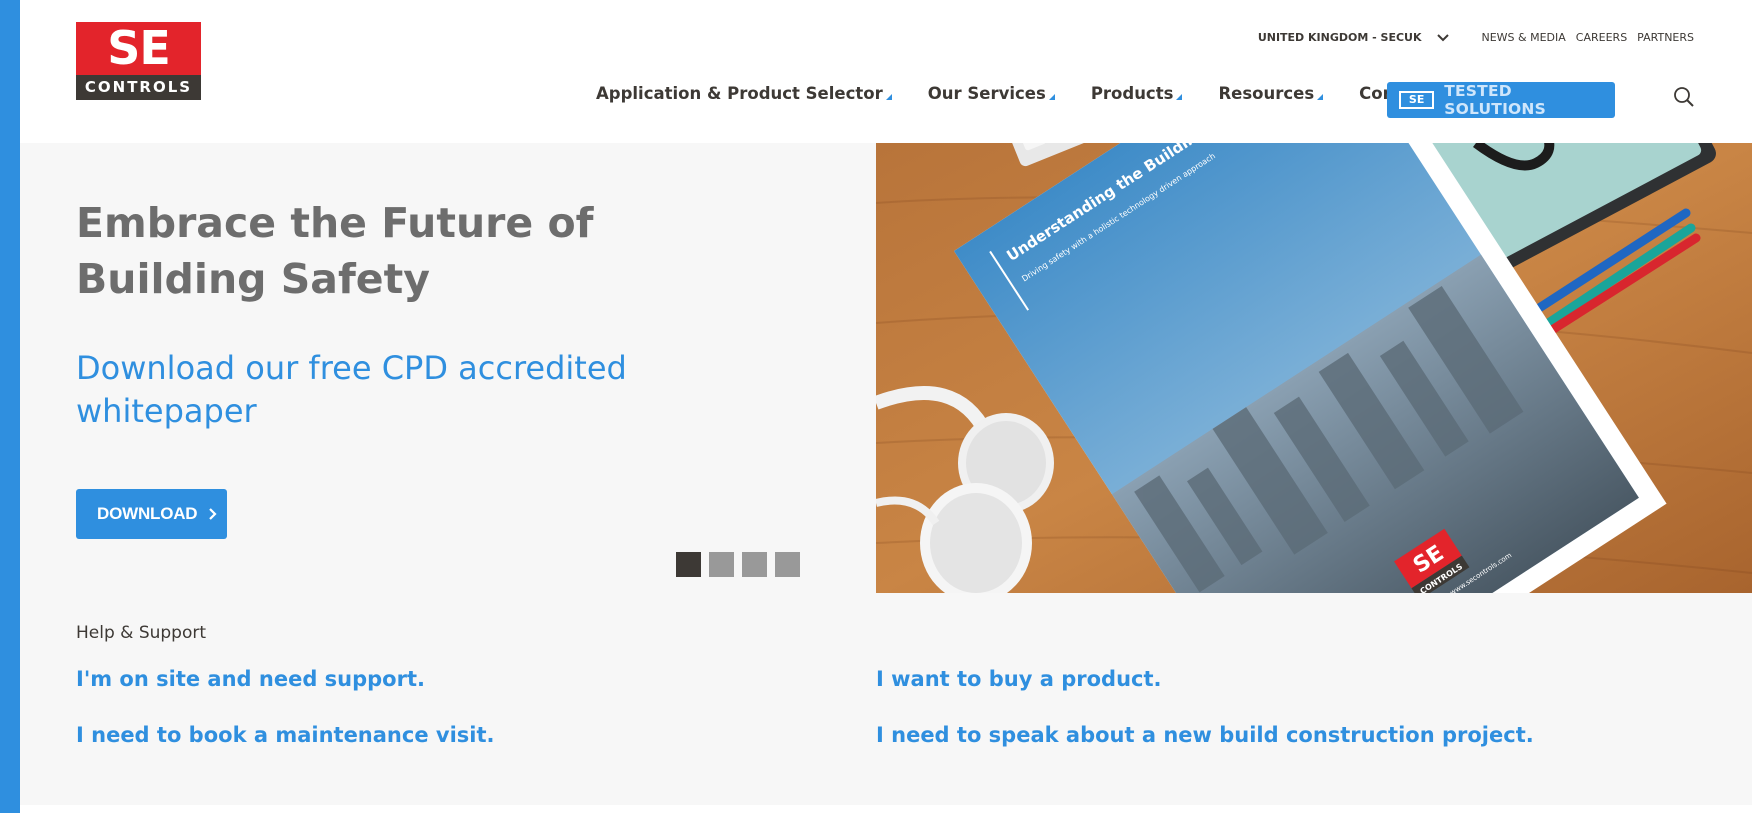 The image size is (1752, 813). What do you see at coordinates (213, 514) in the screenshot?
I see `chevron-right-icon` at bounding box center [213, 514].